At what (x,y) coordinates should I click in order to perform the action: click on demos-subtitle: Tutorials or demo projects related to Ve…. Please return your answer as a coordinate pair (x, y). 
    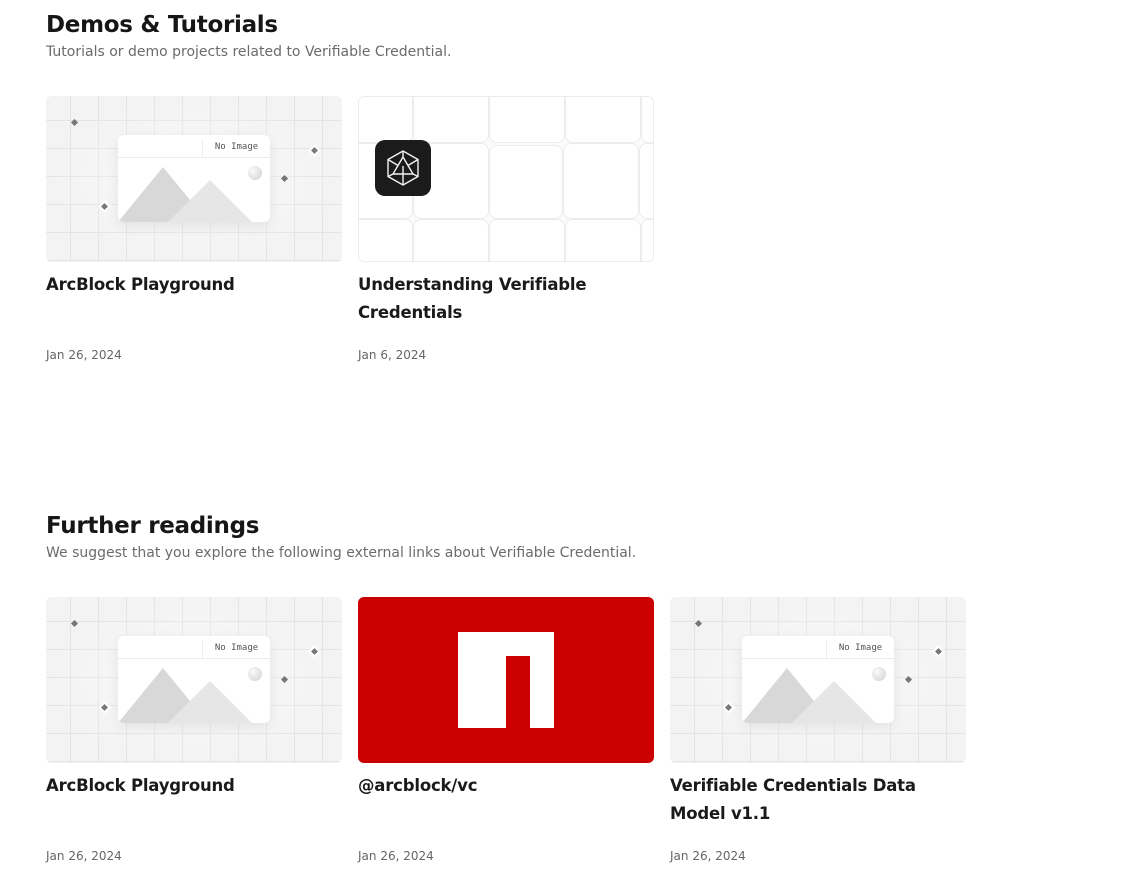
    Looking at the image, I should click on (249, 52).